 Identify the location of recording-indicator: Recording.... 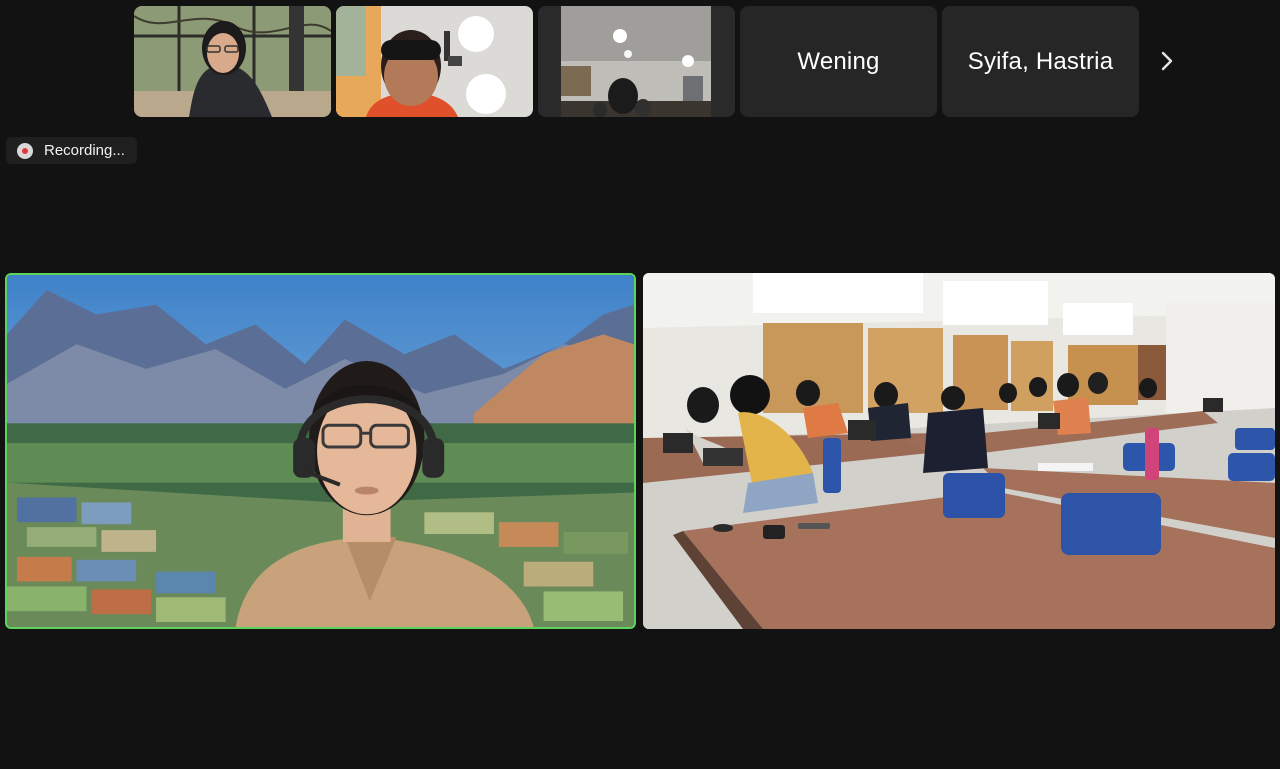
(71, 150).